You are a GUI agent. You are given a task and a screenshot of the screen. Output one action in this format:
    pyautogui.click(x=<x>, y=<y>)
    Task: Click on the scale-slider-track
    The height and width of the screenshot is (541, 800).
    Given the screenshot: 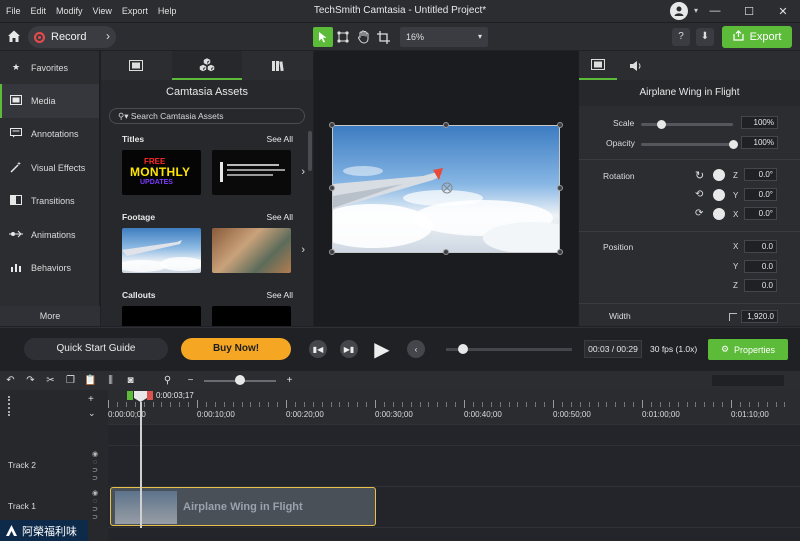 What is the action you would take?
    pyautogui.click(x=687, y=124)
    